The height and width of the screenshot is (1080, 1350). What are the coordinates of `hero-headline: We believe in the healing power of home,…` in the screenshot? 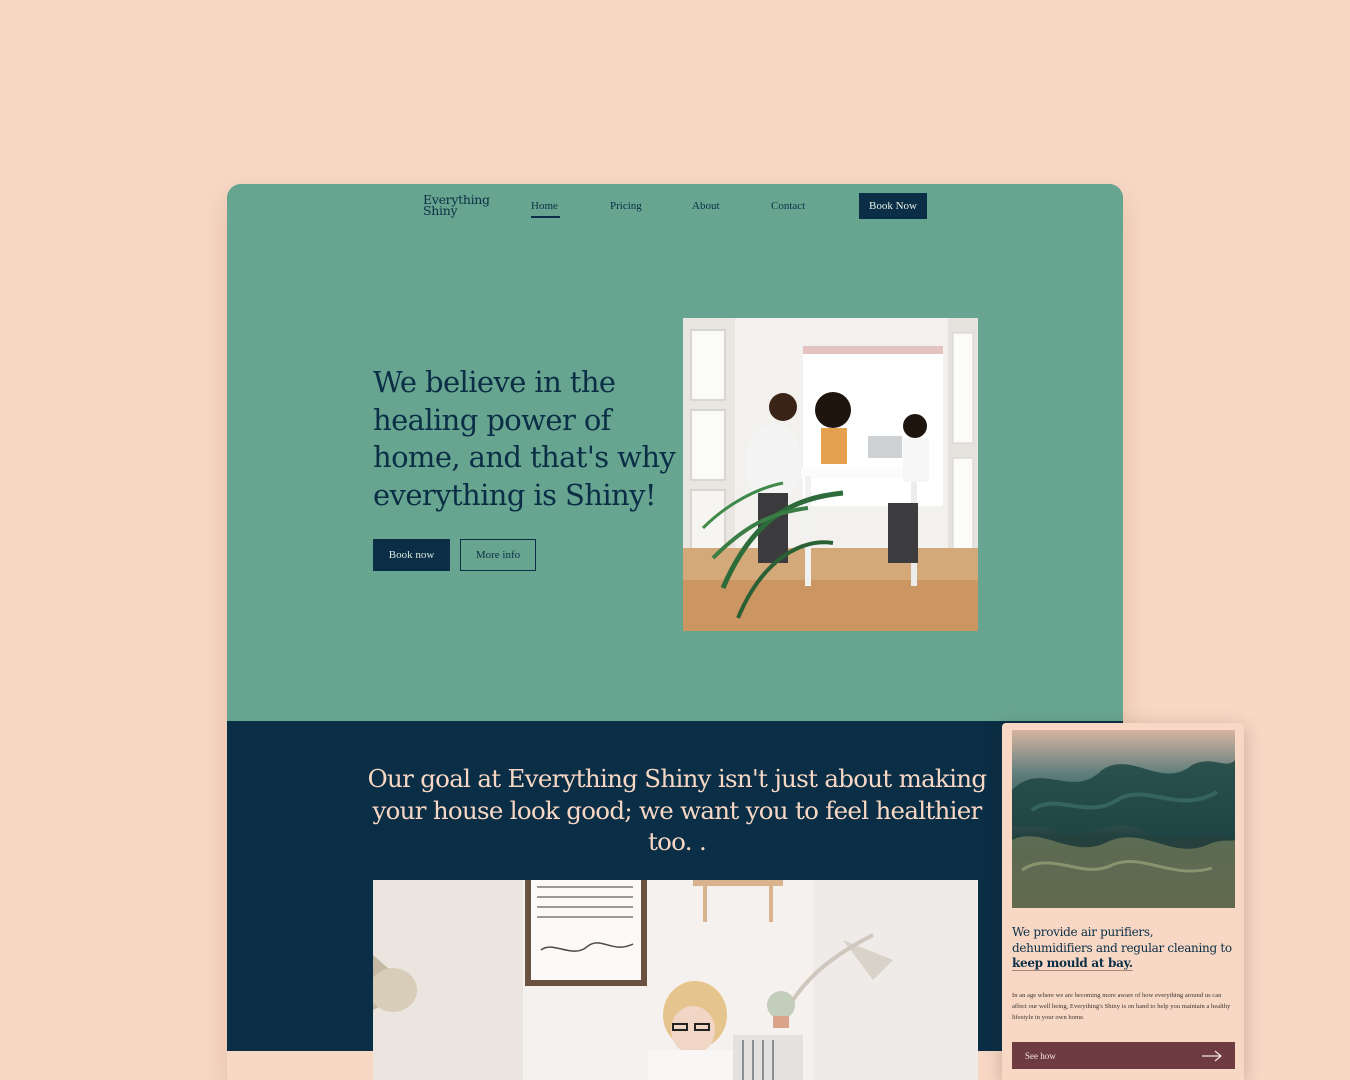 It's located at (524, 438).